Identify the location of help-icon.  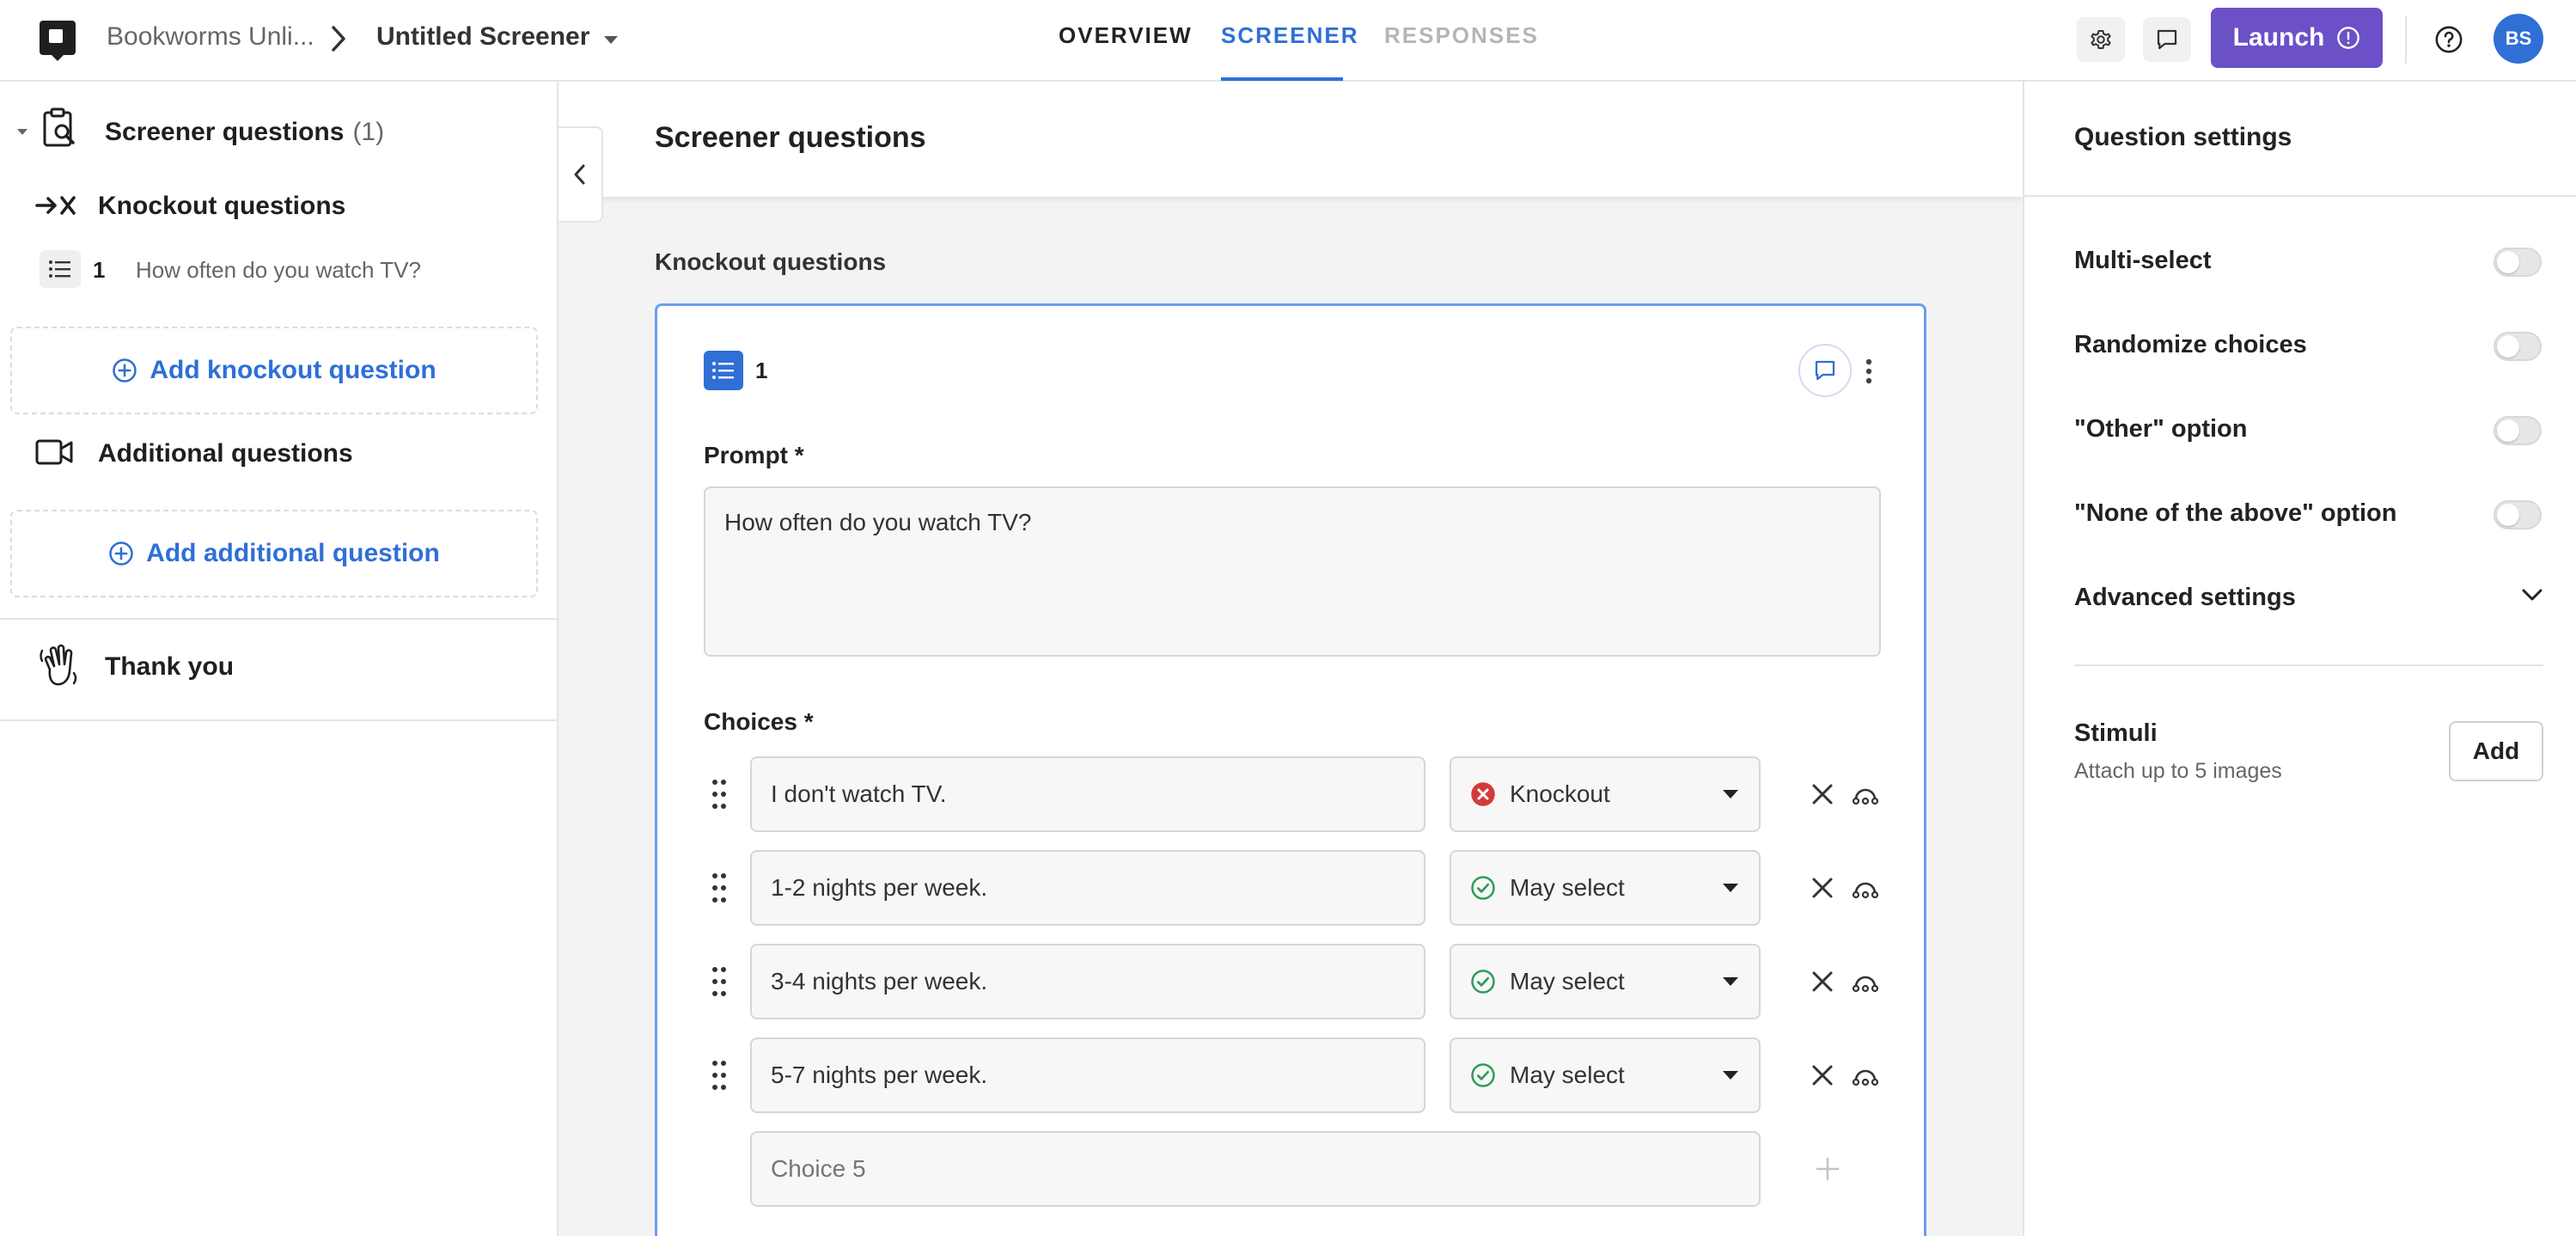
(2448, 39).